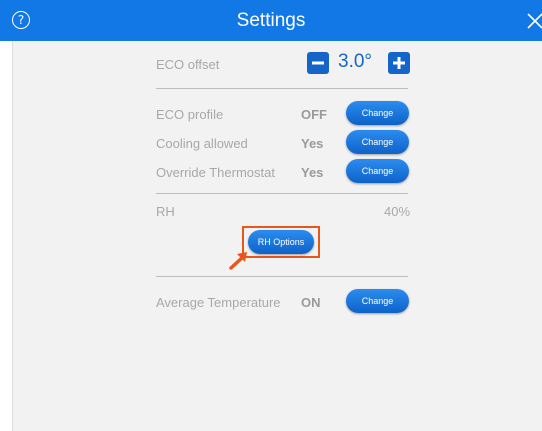  I want to click on annotation-arrow-icon, so click(238, 261).